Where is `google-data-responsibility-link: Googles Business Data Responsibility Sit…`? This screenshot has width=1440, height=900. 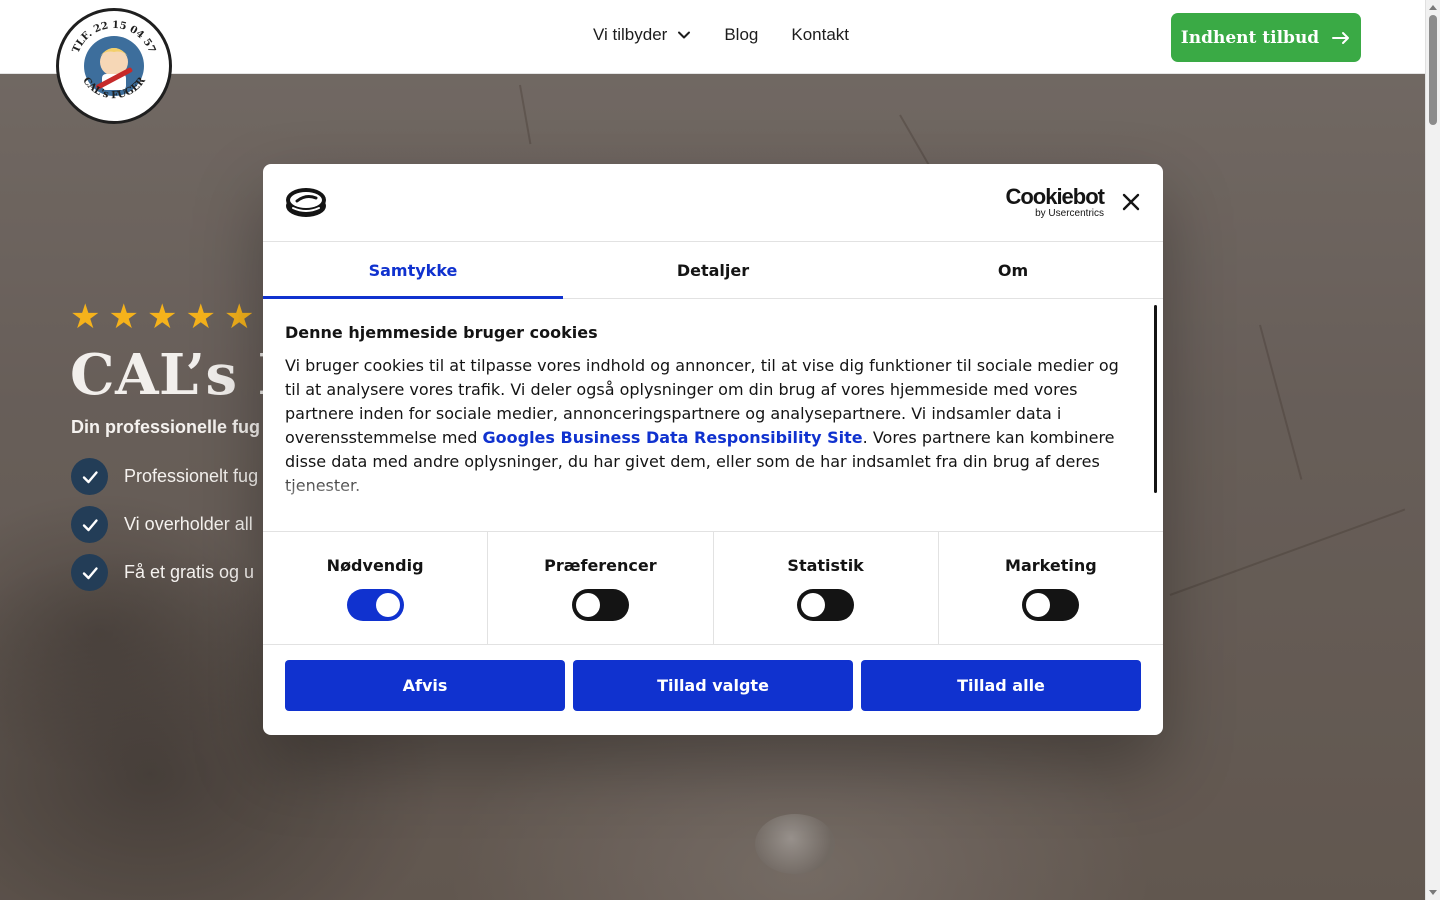
google-data-responsibility-link: Googles Business Data Responsibility Sit… is located at coordinates (673, 437).